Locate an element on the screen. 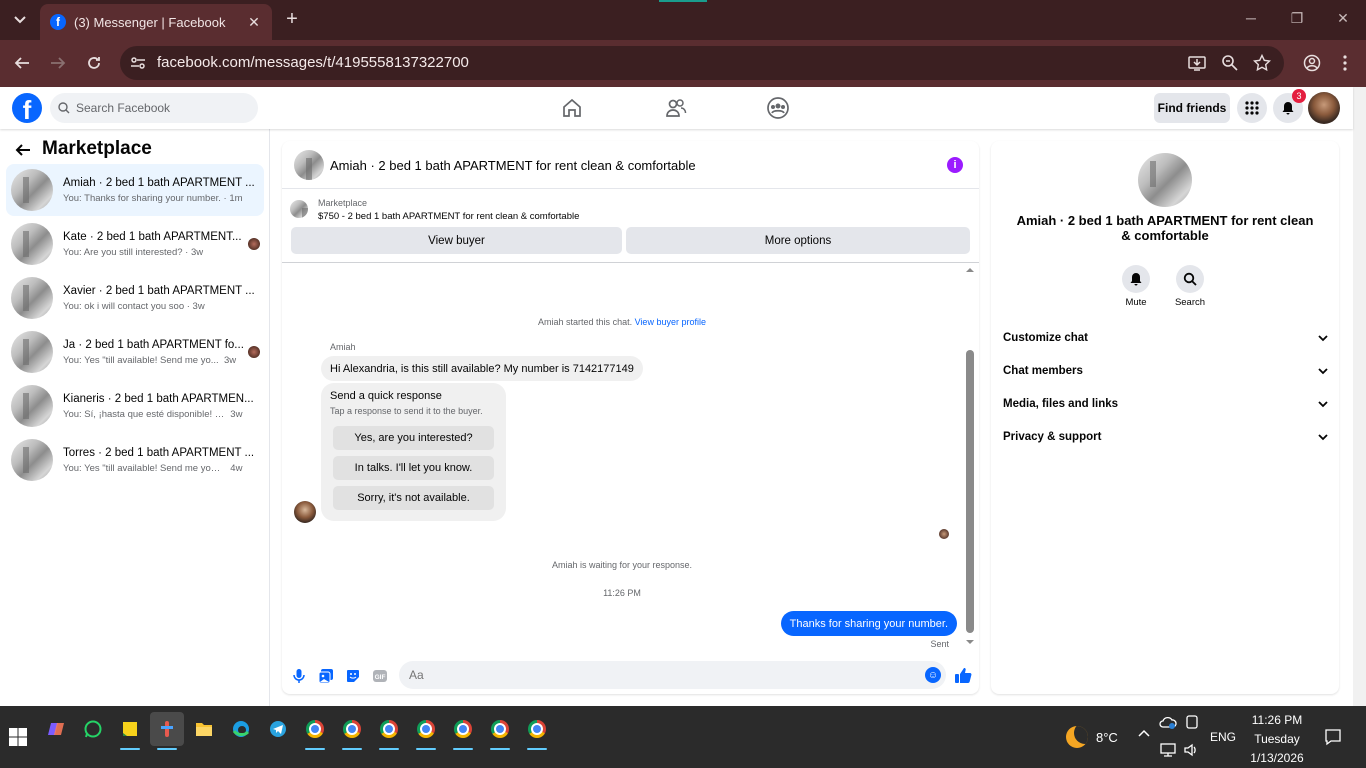 The image size is (1366, 768). conversation-info-icon: i is located at coordinates (955, 165).